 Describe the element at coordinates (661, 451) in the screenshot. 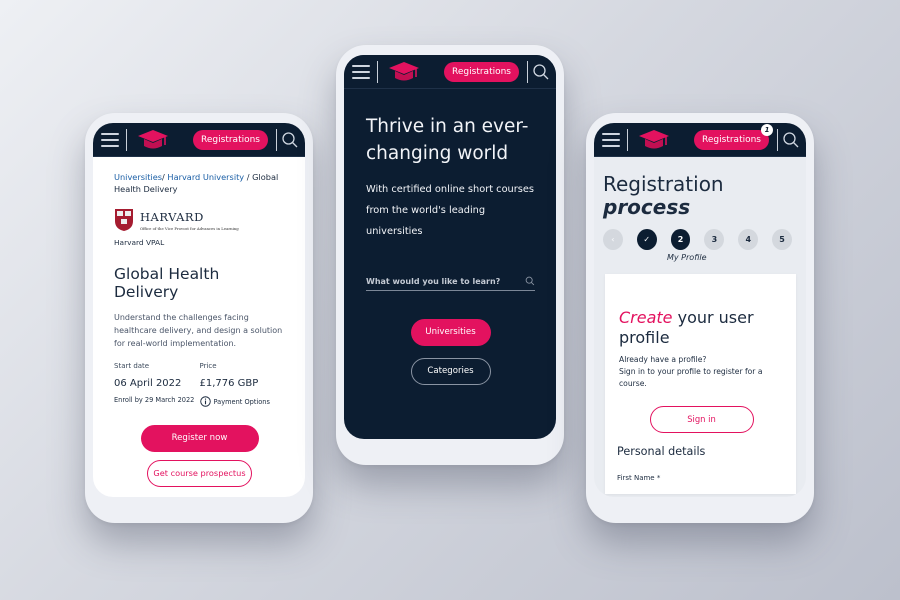

I see `personal-details-heading: Personal details` at that location.